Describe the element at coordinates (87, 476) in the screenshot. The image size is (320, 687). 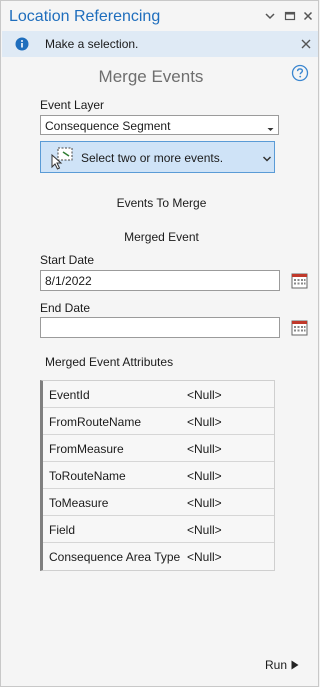
I see `attribute-name: ToRouteName` at that location.